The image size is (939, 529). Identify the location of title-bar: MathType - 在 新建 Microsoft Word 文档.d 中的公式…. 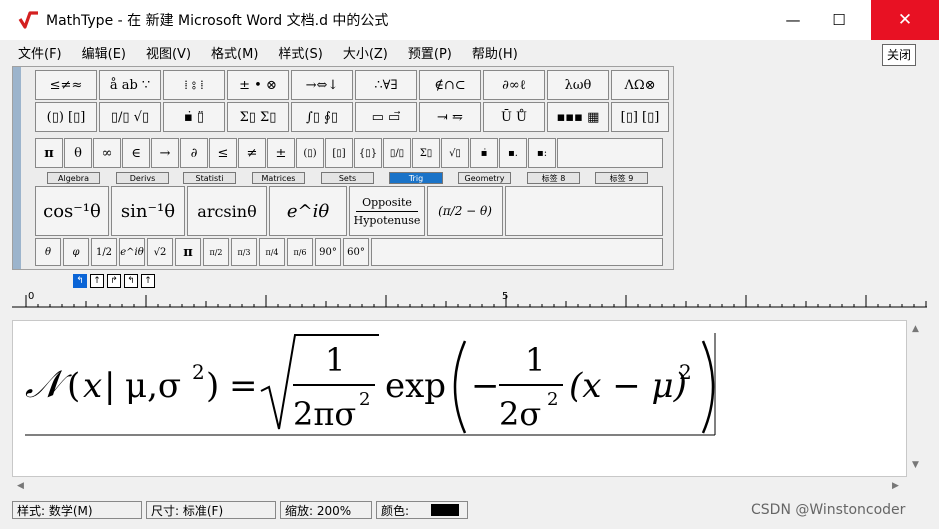
(469, 20).